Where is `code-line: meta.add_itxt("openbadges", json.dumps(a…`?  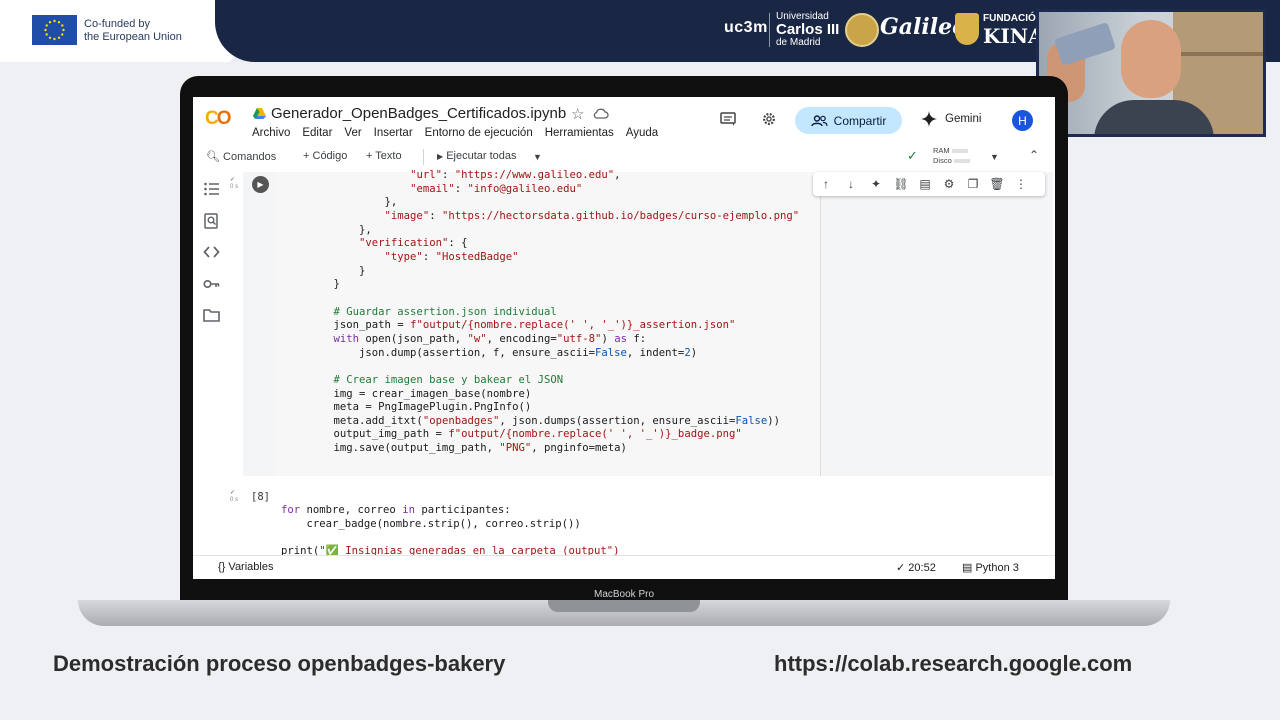 code-line: meta.add_itxt("openbadges", json.dumps(a… is located at coordinates (544, 420).